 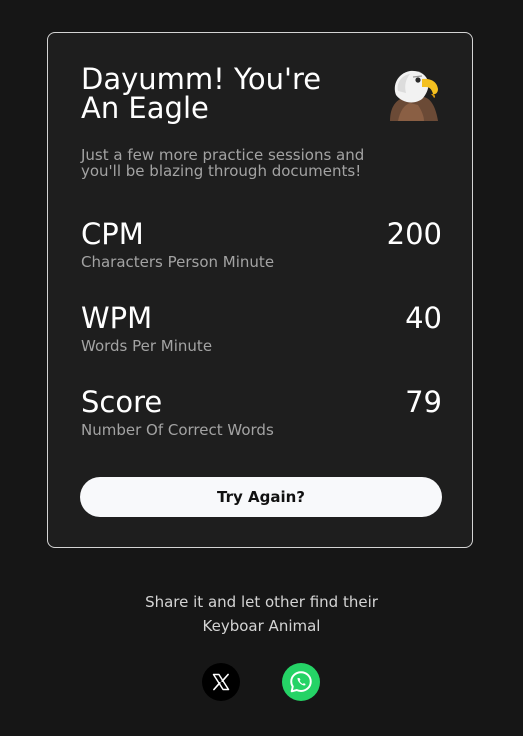 I want to click on share-whatsapp-button, so click(x=301, y=682).